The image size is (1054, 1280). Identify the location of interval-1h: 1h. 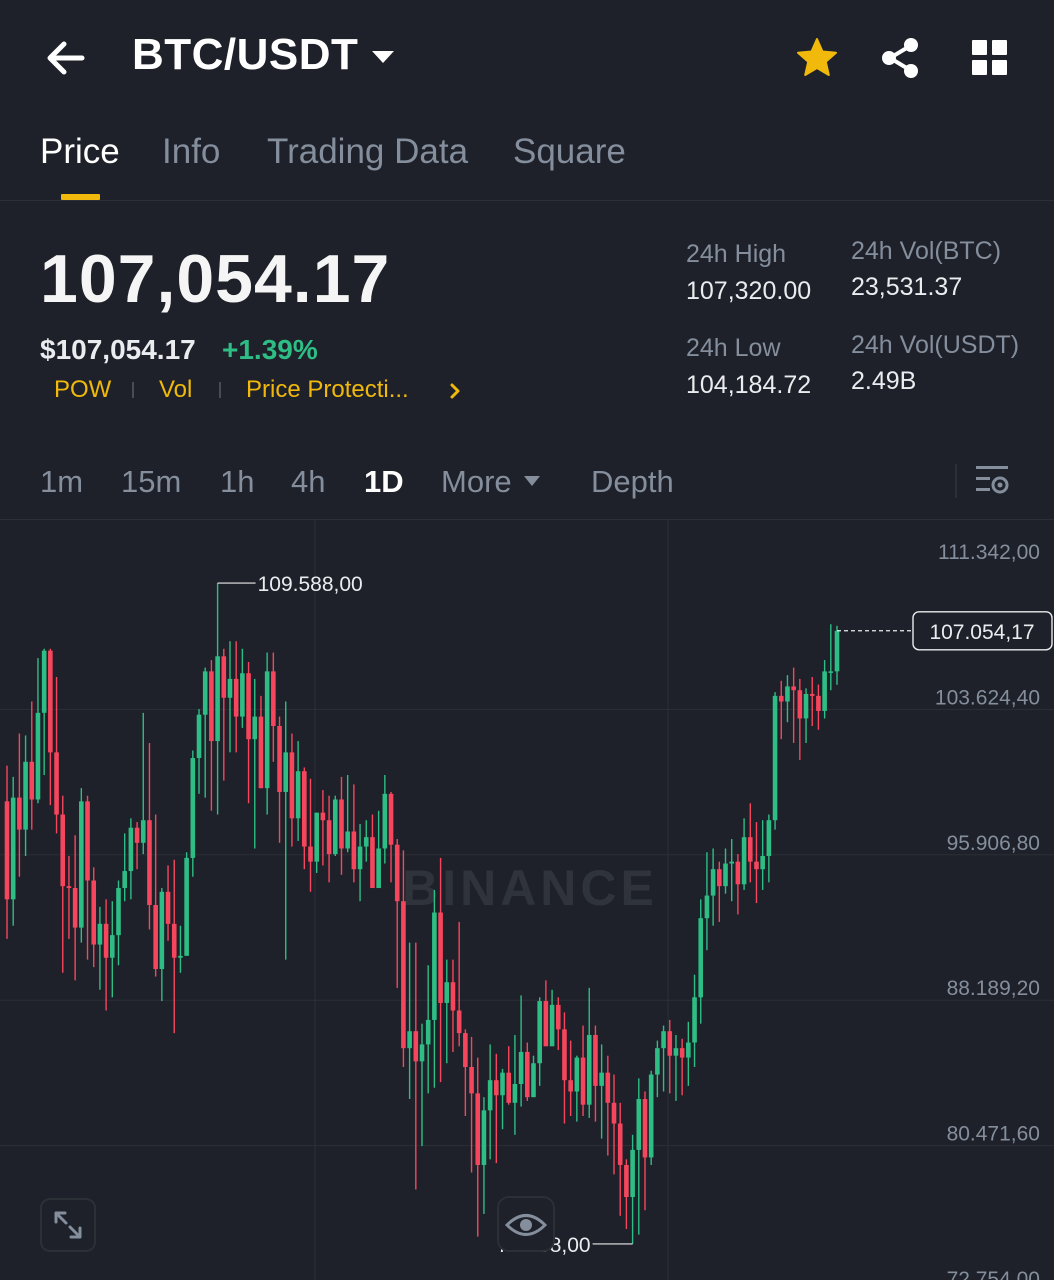
(237, 482).